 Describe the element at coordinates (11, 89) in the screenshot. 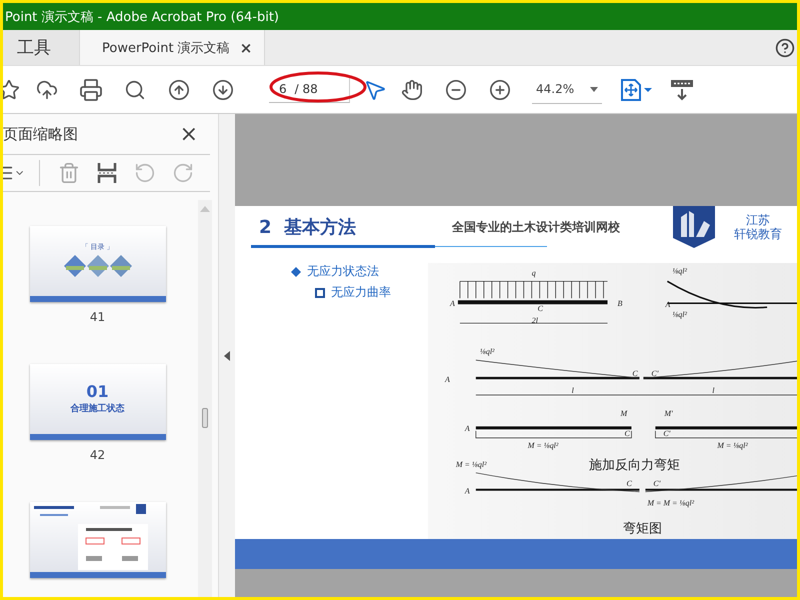

I see `star-icon` at that location.